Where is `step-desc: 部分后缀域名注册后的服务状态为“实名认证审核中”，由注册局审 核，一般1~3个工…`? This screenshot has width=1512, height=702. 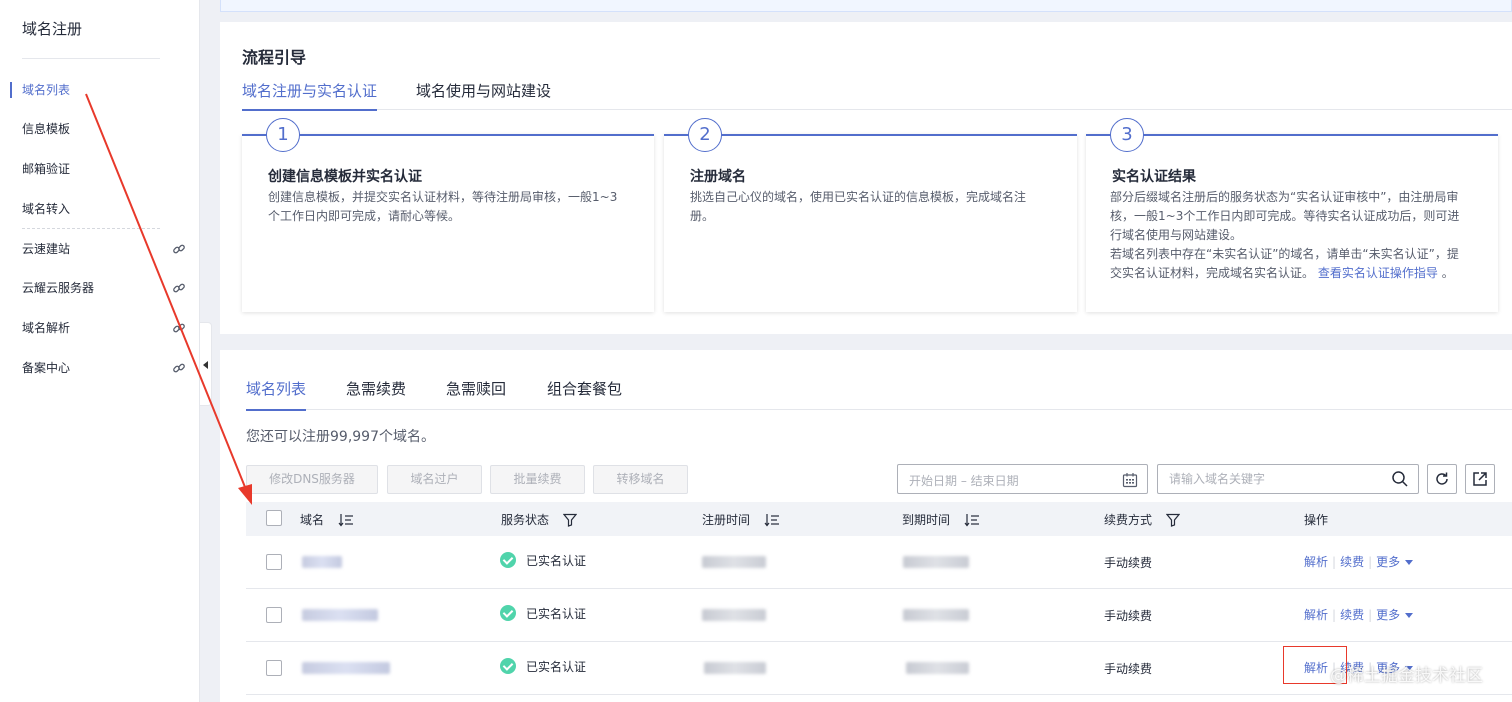 step-desc: 部分后缀域名注册后的服务状态为“实名认证审核中”，由注册局审 核，一般1~3个工… is located at coordinates (1284, 235).